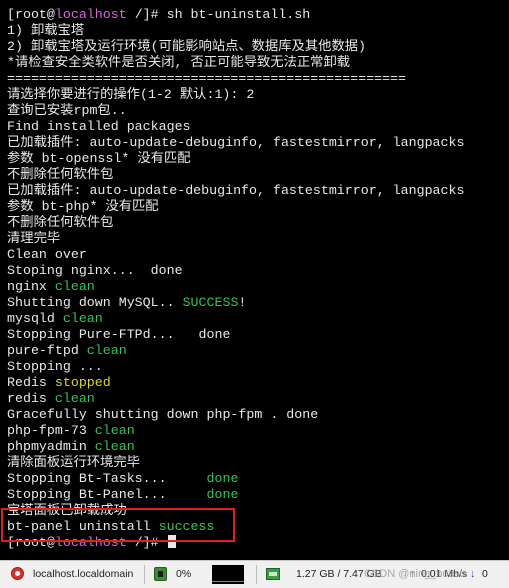  Describe the element at coordinates (47, 254) in the screenshot. I see `terminal-text: Clean over` at that location.